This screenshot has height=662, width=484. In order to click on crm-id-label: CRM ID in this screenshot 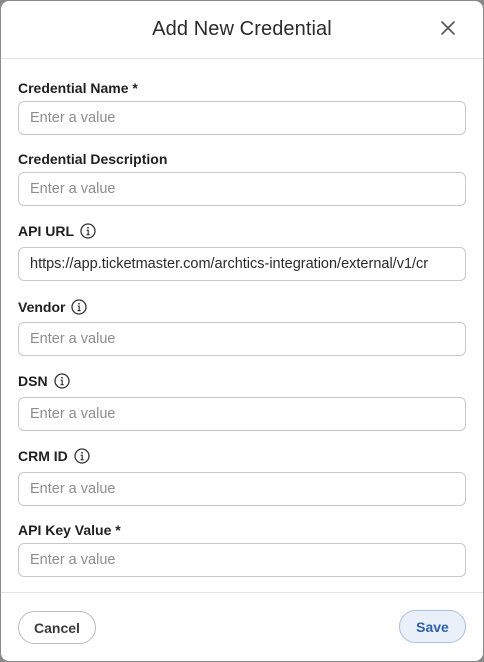, I will do `click(54, 456)`.